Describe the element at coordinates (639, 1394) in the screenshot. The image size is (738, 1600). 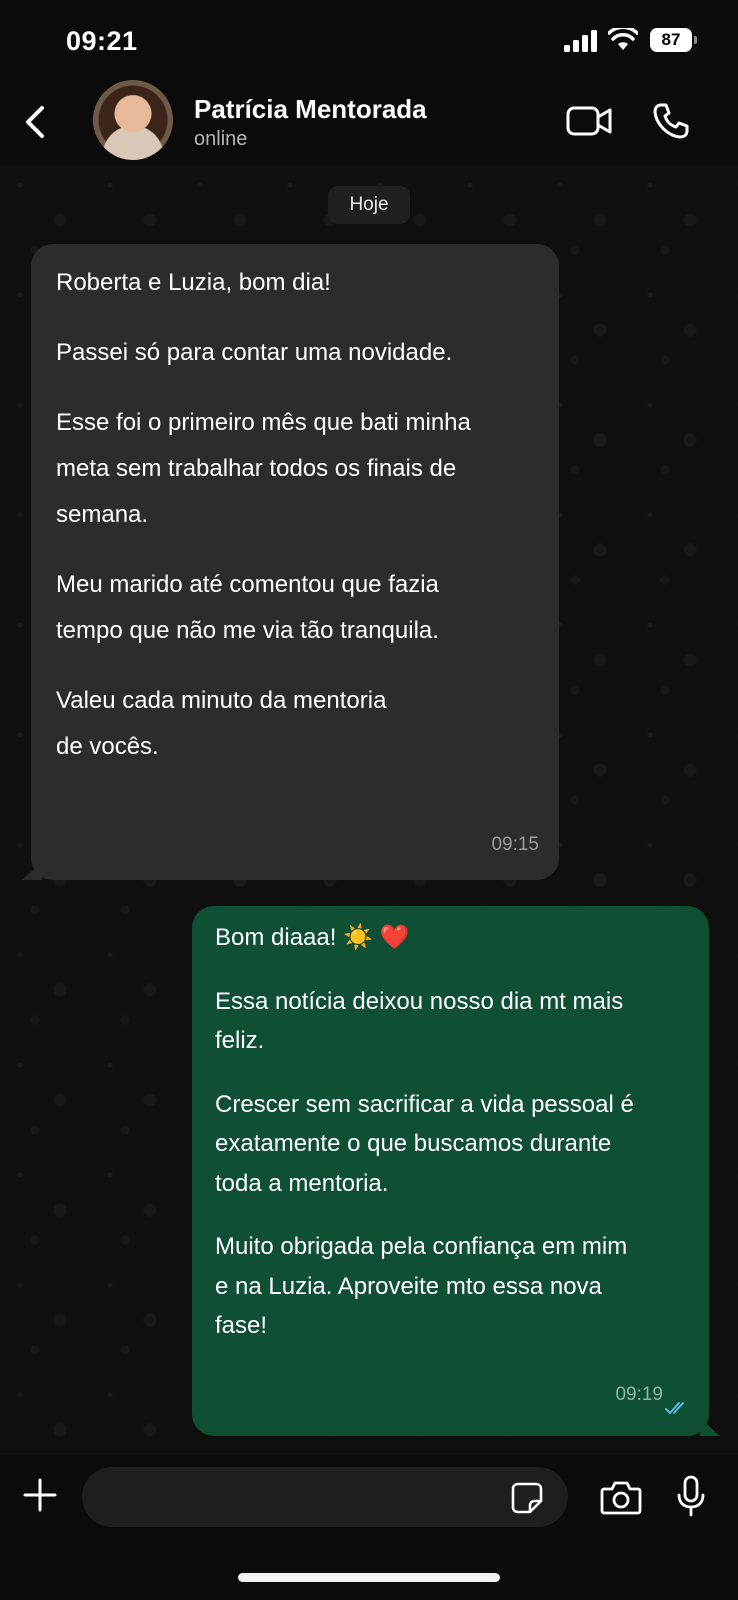
I see `message-timestamp: 09:19` at that location.